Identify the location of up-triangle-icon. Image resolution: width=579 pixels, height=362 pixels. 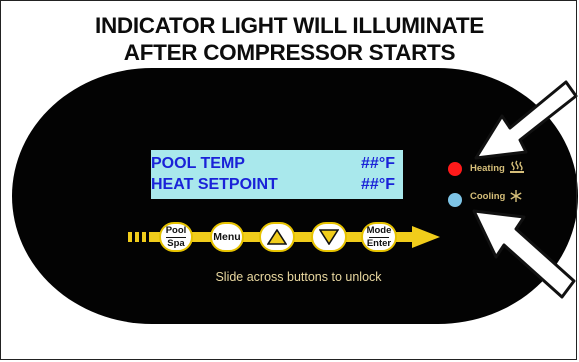
(277, 237).